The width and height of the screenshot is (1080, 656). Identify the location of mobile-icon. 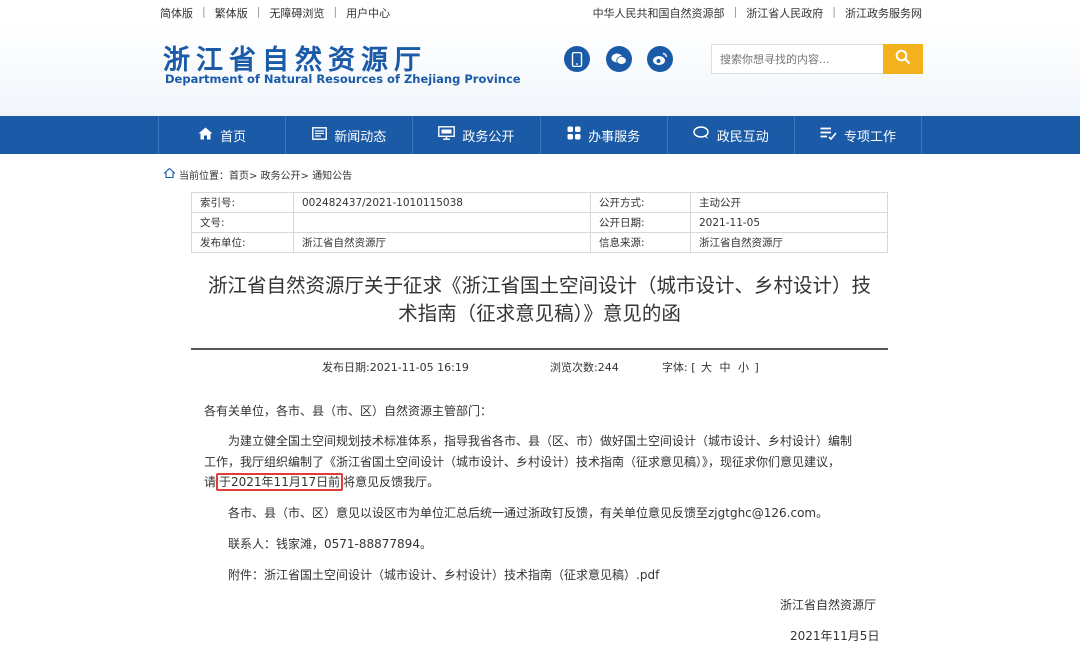
(577, 59).